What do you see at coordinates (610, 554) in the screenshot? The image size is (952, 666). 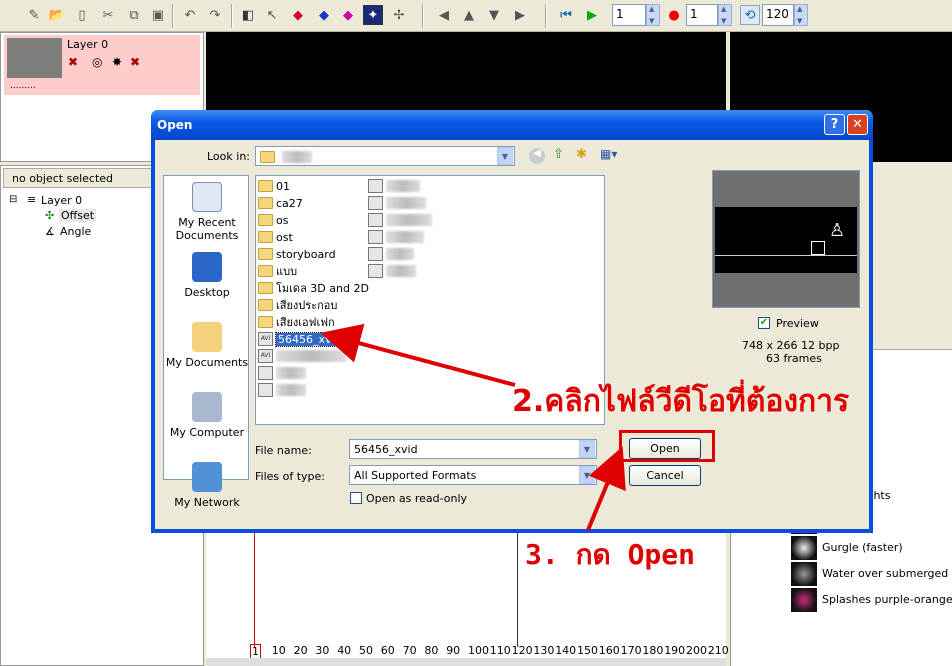 I see `step3-annotation: 3. กด Open` at bounding box center [610, 554].